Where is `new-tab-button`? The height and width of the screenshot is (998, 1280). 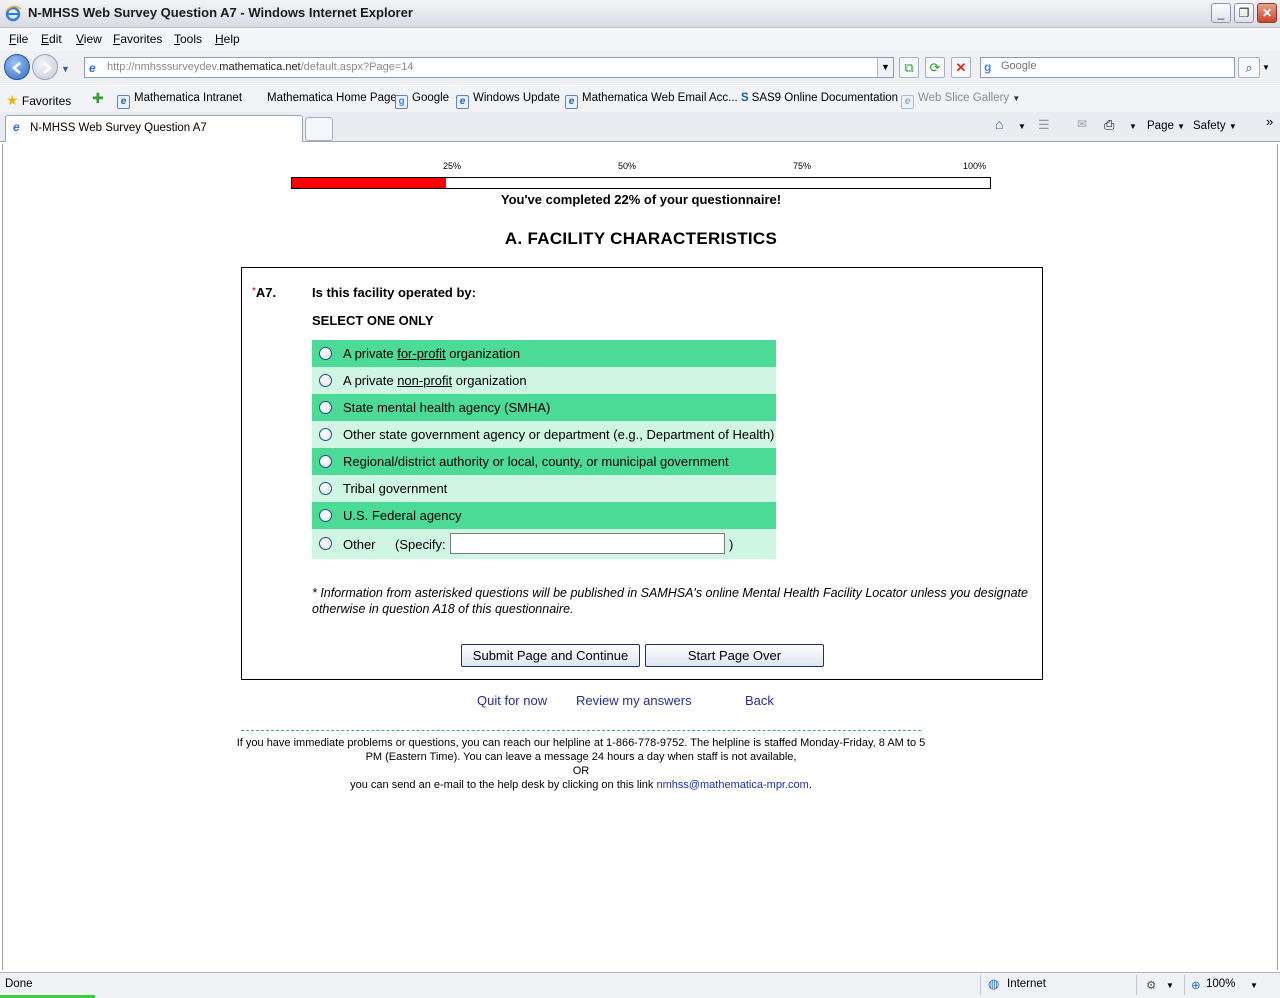 new-tab-button is located at coordinates (319, 129).